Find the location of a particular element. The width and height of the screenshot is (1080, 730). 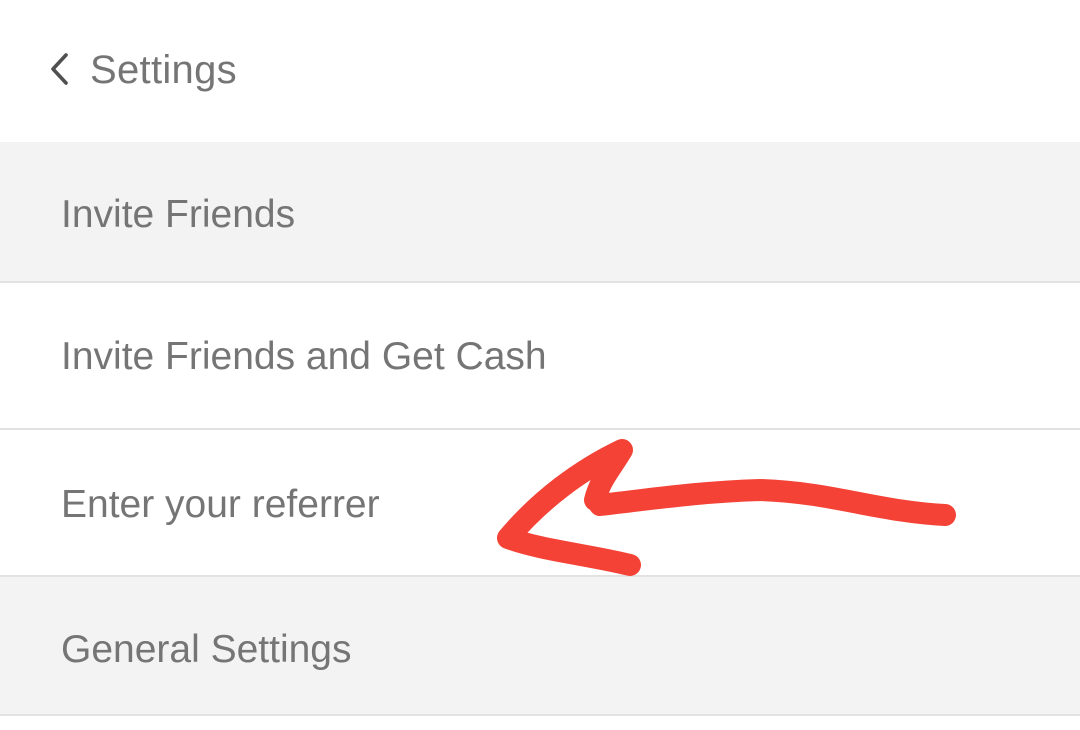

divider is located at coordinates (540, 715).